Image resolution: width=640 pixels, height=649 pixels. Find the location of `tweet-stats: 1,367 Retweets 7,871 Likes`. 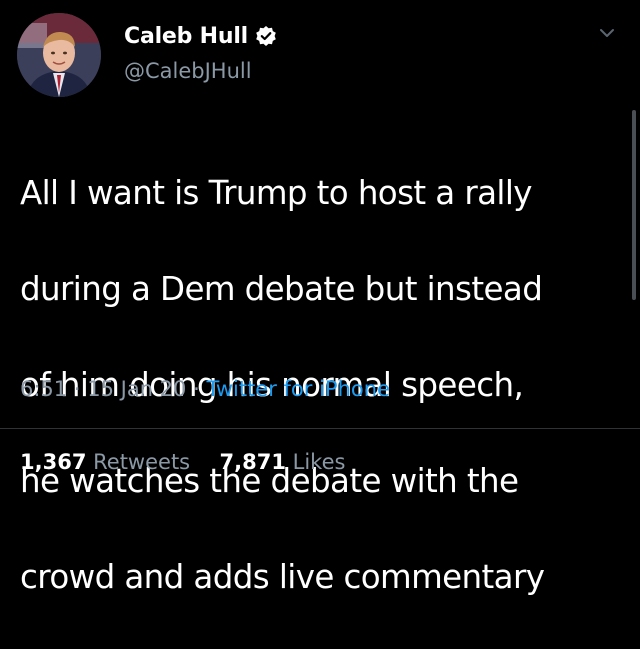

tweet-stats: 1,367 Retweets 7,871 Likes is located at coordinates (182, 462).